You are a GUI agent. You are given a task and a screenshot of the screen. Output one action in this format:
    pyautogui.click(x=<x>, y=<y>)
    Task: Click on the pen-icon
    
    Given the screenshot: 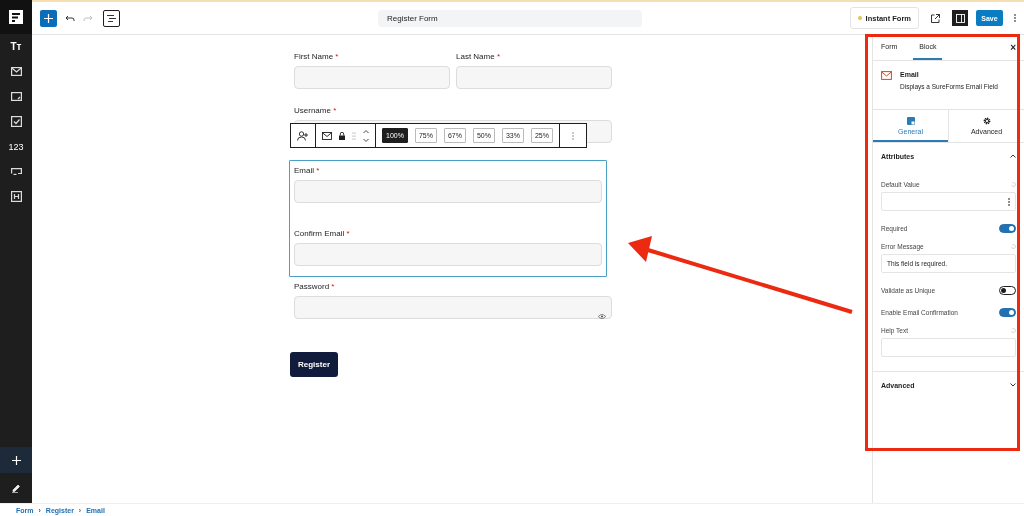 What is the action you would take?
    pyautogui.click(x=16, y=488)
    